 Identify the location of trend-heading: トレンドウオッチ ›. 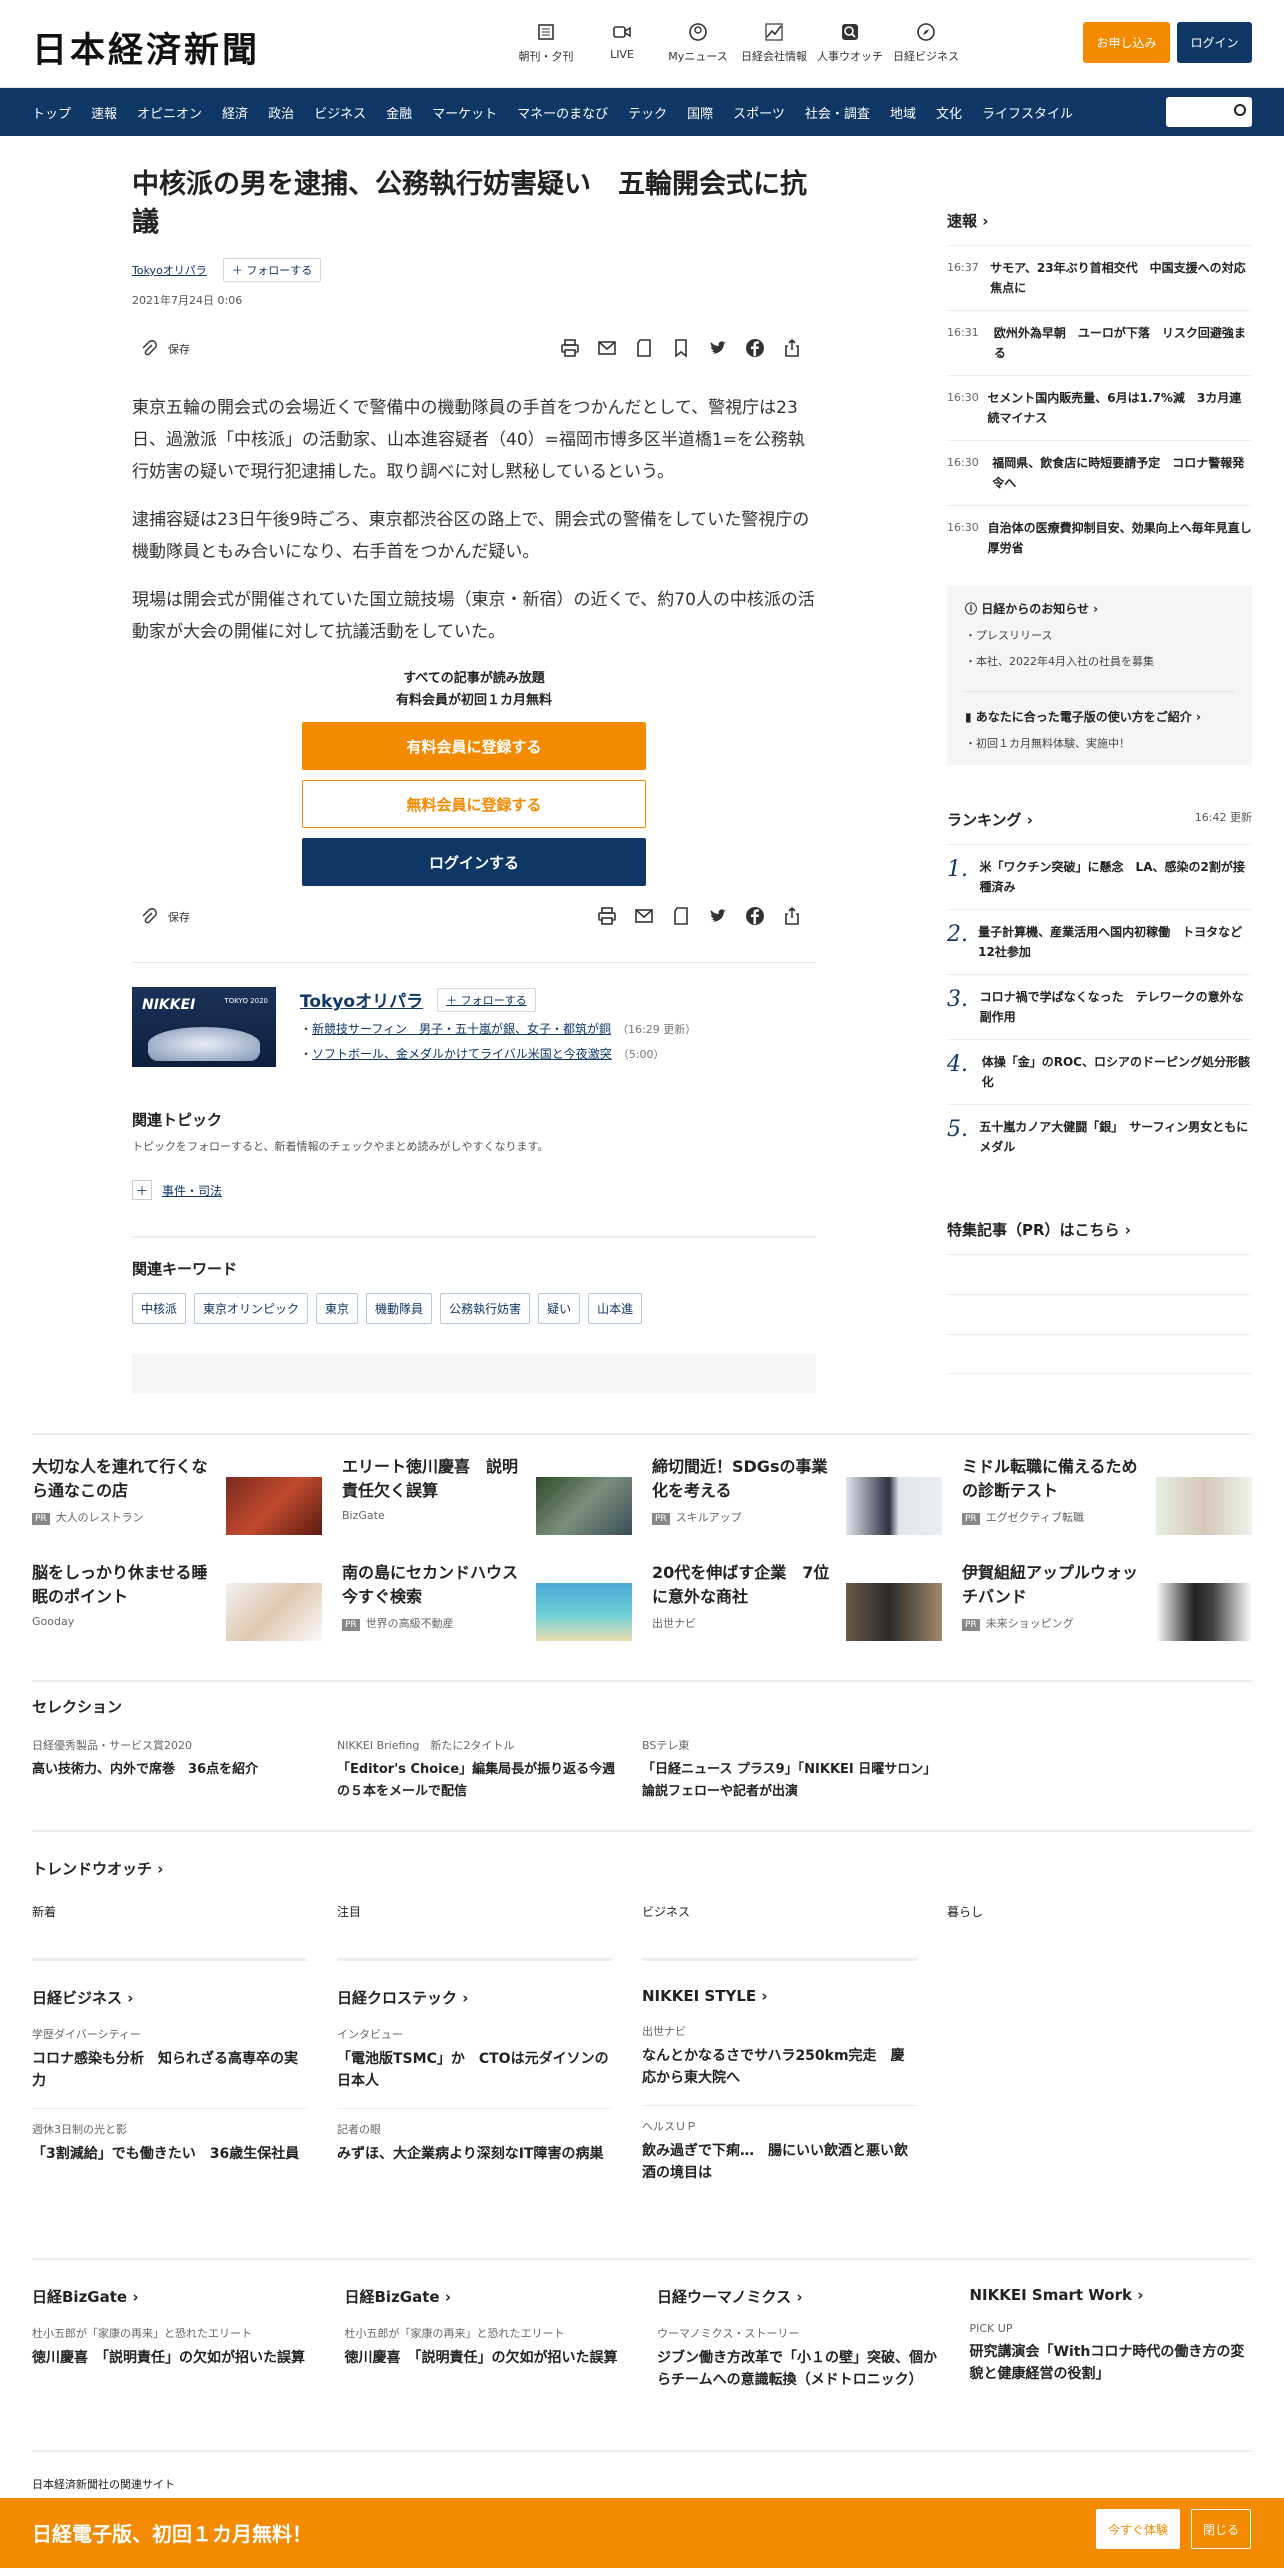
(642, 1868).